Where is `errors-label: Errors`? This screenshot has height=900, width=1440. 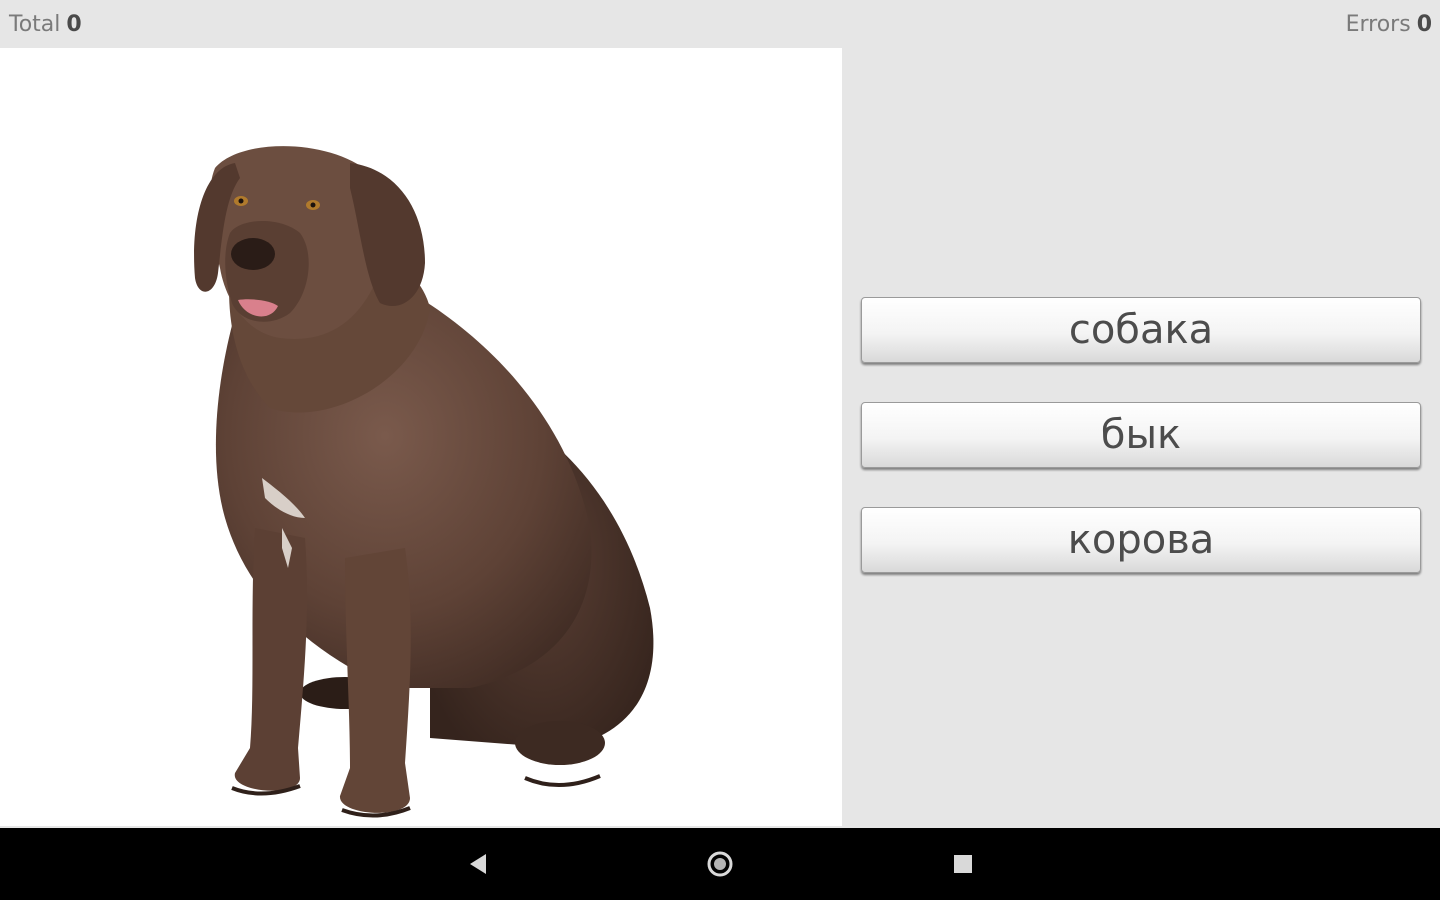 errors-label: Errors is located at coordinates (1378, 24).